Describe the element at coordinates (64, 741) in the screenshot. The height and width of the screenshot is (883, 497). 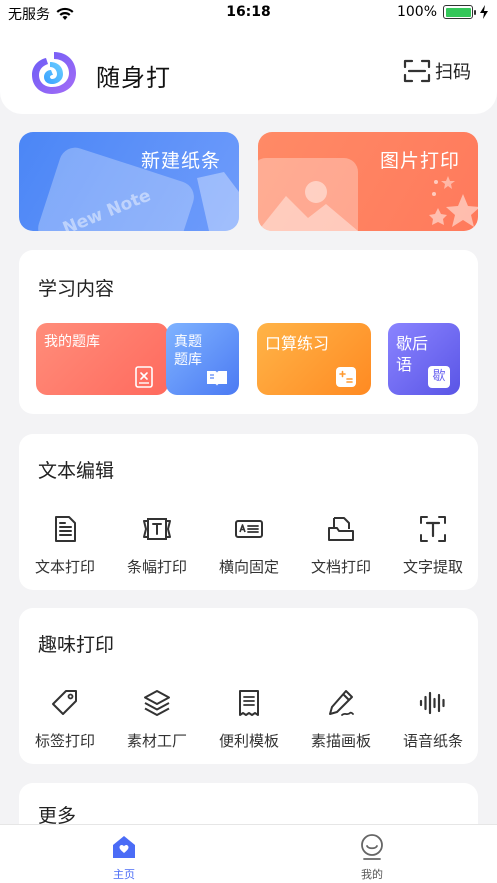
I see `tool-label: 标签打印` at that location.